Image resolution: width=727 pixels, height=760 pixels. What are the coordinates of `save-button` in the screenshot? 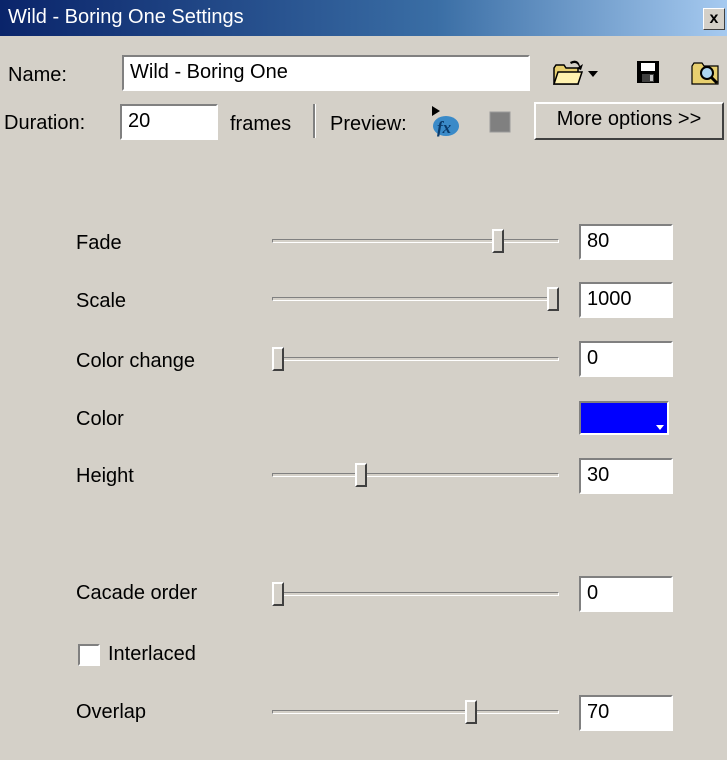 It's located at (649, 73).